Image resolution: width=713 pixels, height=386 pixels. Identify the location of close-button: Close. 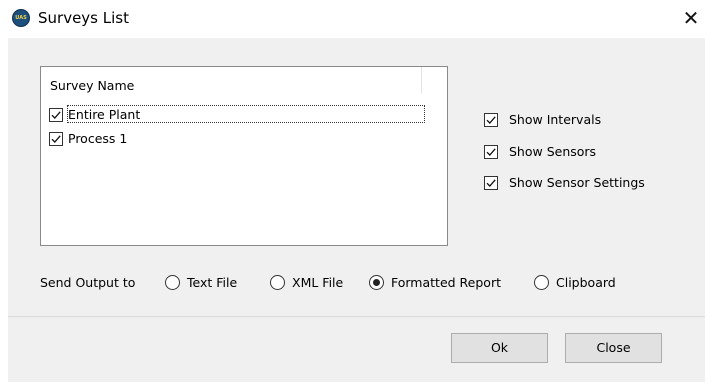
(613, 348).